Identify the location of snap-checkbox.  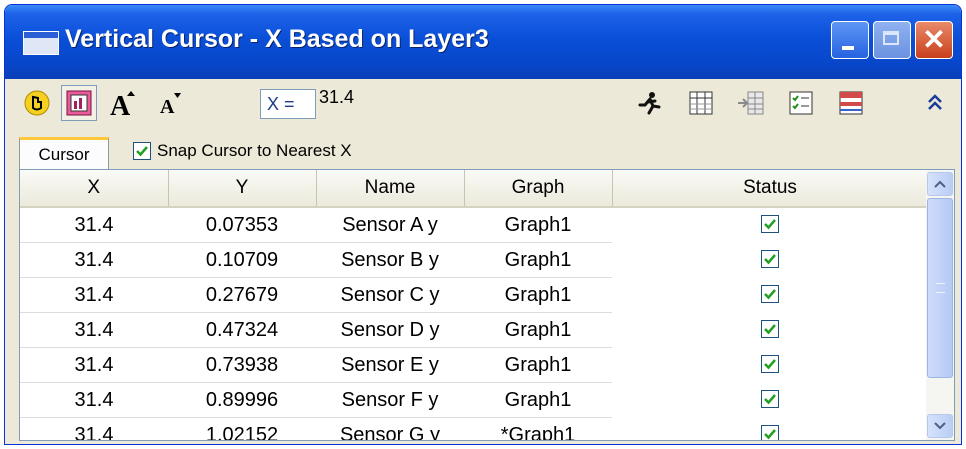
(142, 151).